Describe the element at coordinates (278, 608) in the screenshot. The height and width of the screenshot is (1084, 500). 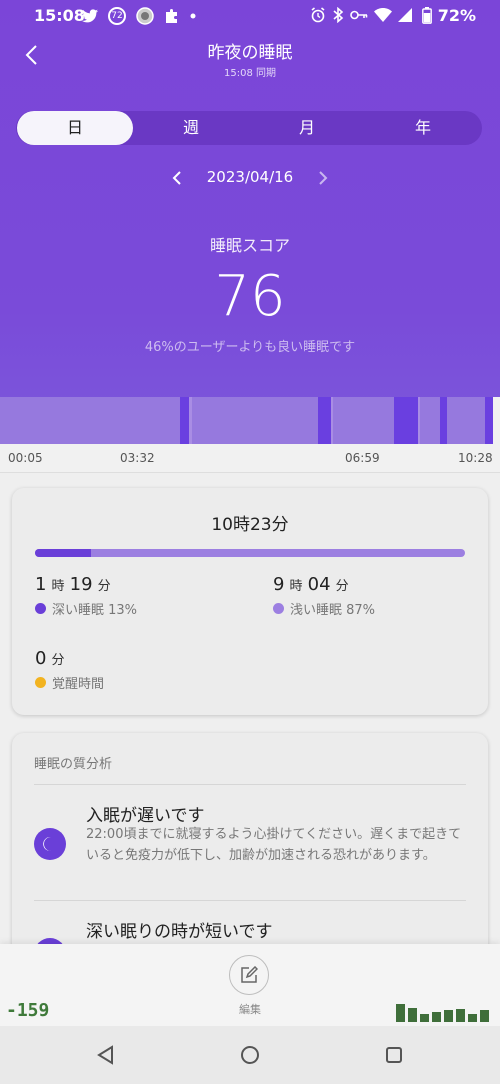
I see `light-sleep-dot` at that location.